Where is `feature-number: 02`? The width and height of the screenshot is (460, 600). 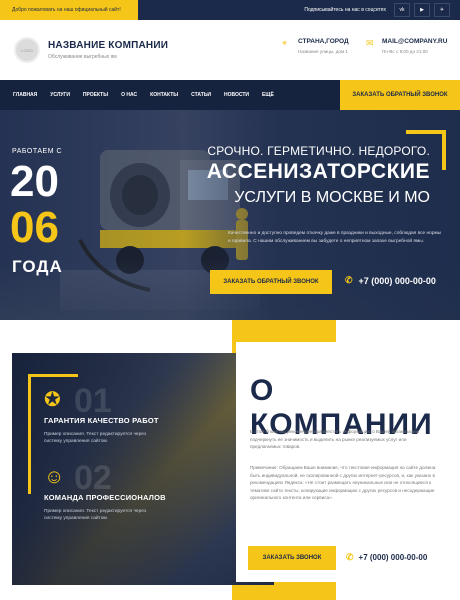 feature-number: 02 is located at coordinates (93, 478).